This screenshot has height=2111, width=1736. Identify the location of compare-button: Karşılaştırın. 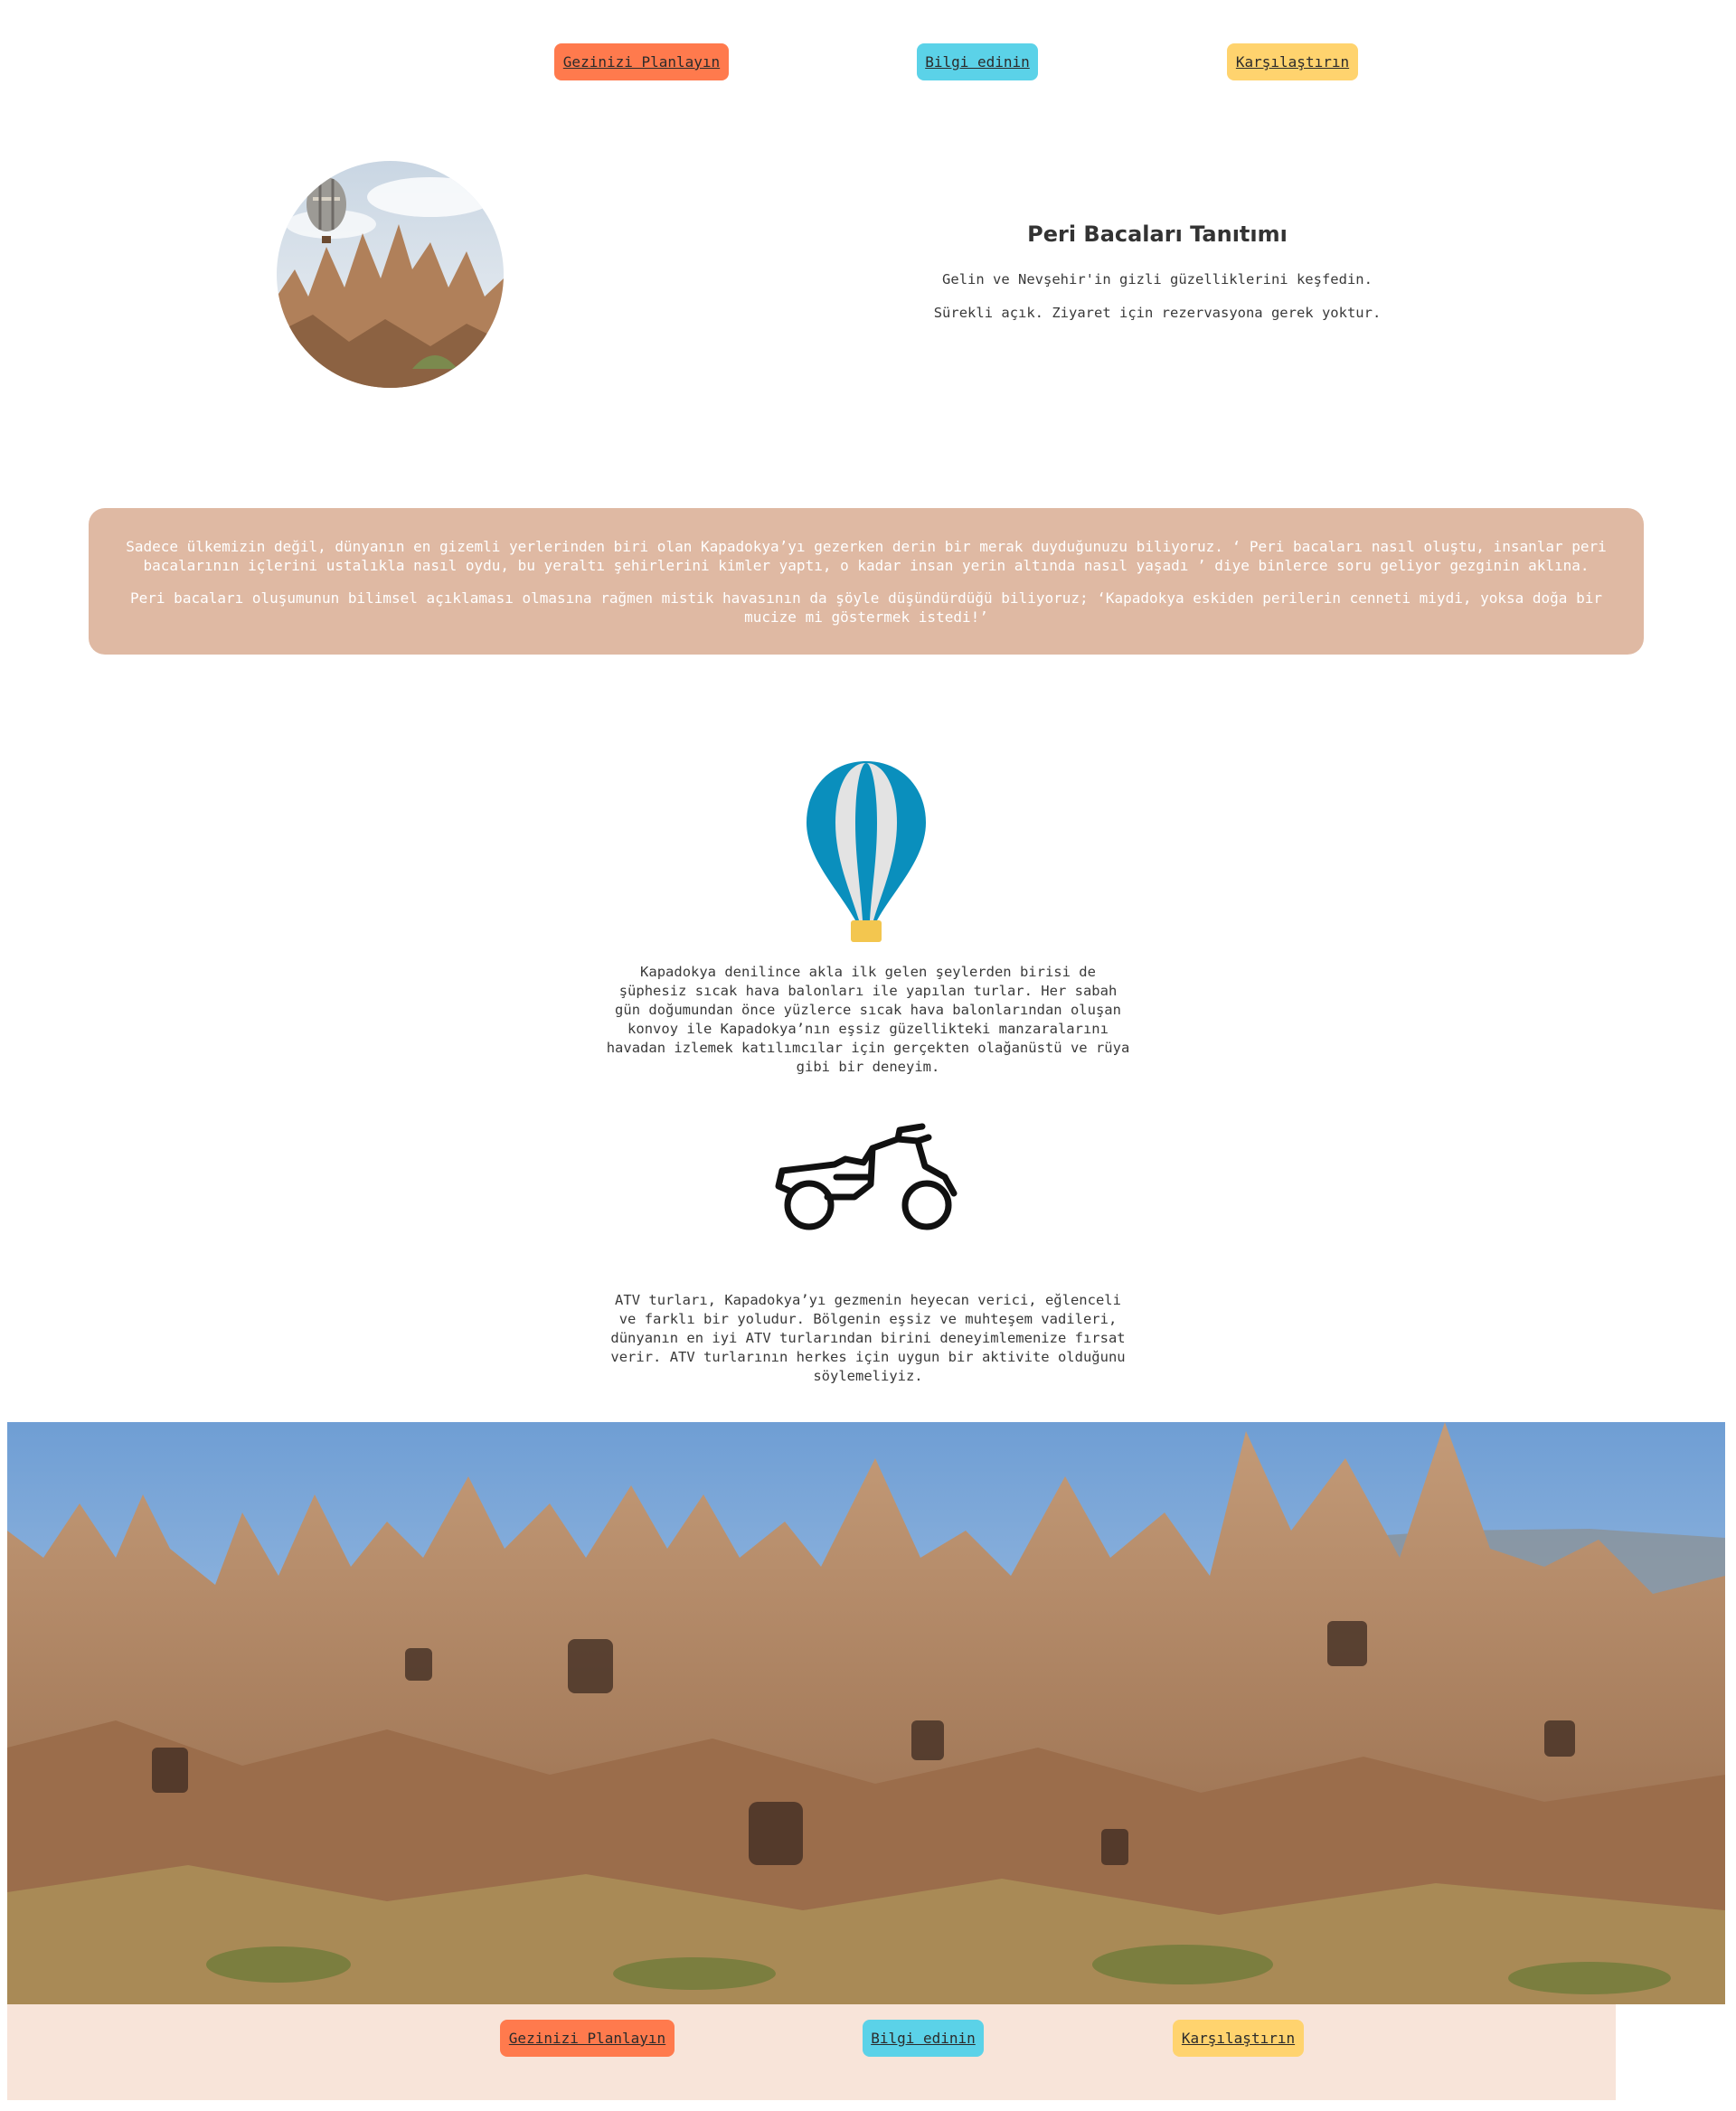
(1292, 61).